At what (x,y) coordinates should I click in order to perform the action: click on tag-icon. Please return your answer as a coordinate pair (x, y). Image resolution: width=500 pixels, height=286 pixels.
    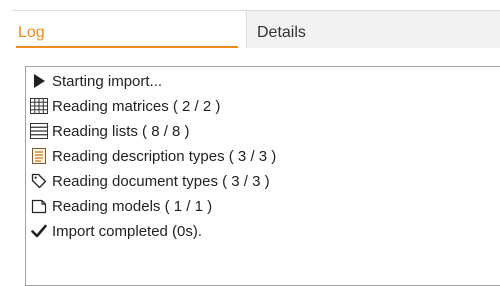
    Looking at the image, I should click on (39, 181).